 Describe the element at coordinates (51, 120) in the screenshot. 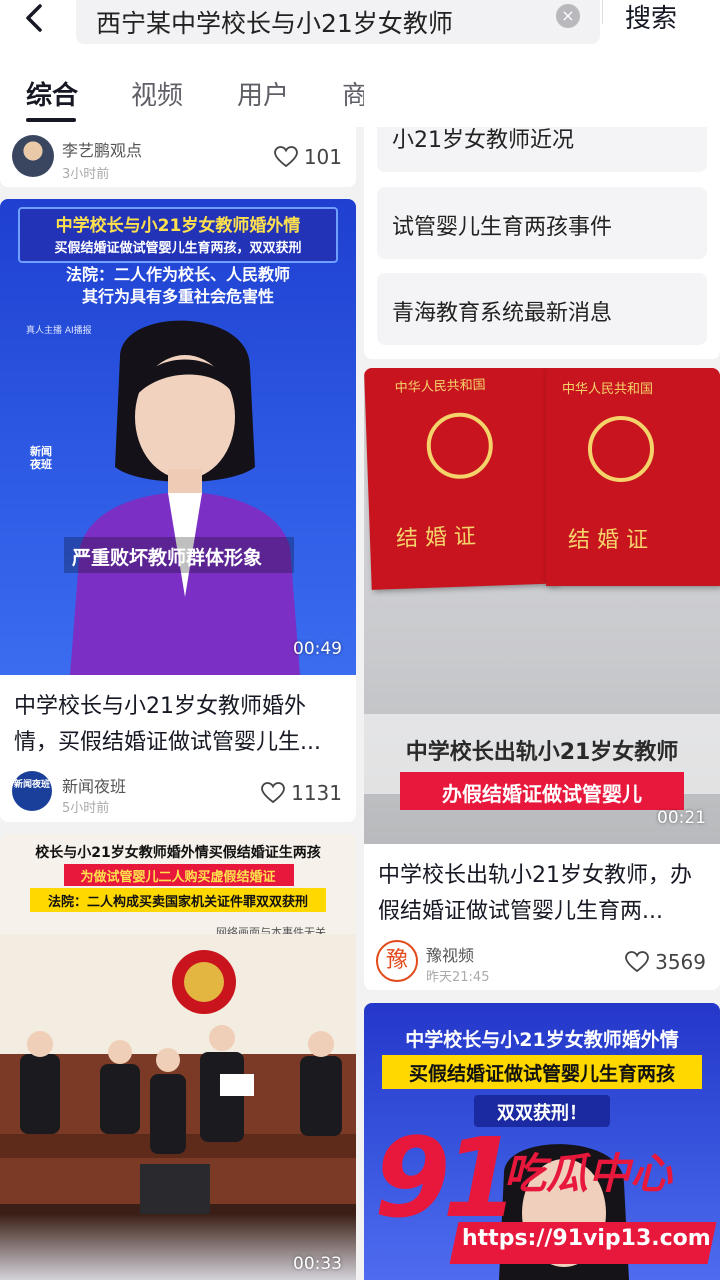

I see `active-tab-indicator` at that location.